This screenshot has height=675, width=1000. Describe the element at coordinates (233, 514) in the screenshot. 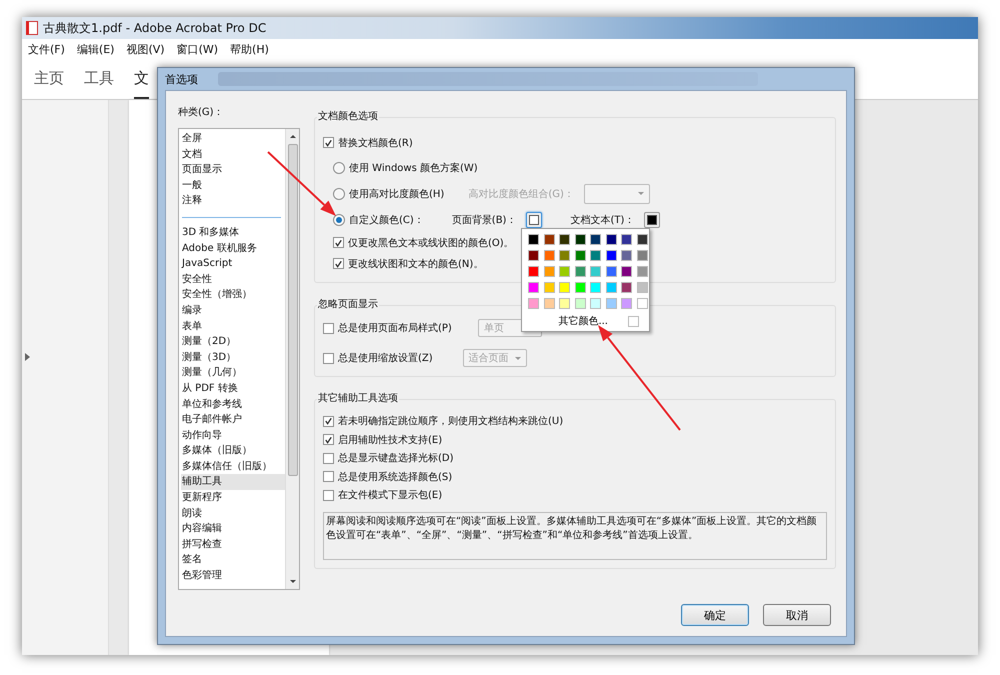

I see `list-item: 朗读` at that location.